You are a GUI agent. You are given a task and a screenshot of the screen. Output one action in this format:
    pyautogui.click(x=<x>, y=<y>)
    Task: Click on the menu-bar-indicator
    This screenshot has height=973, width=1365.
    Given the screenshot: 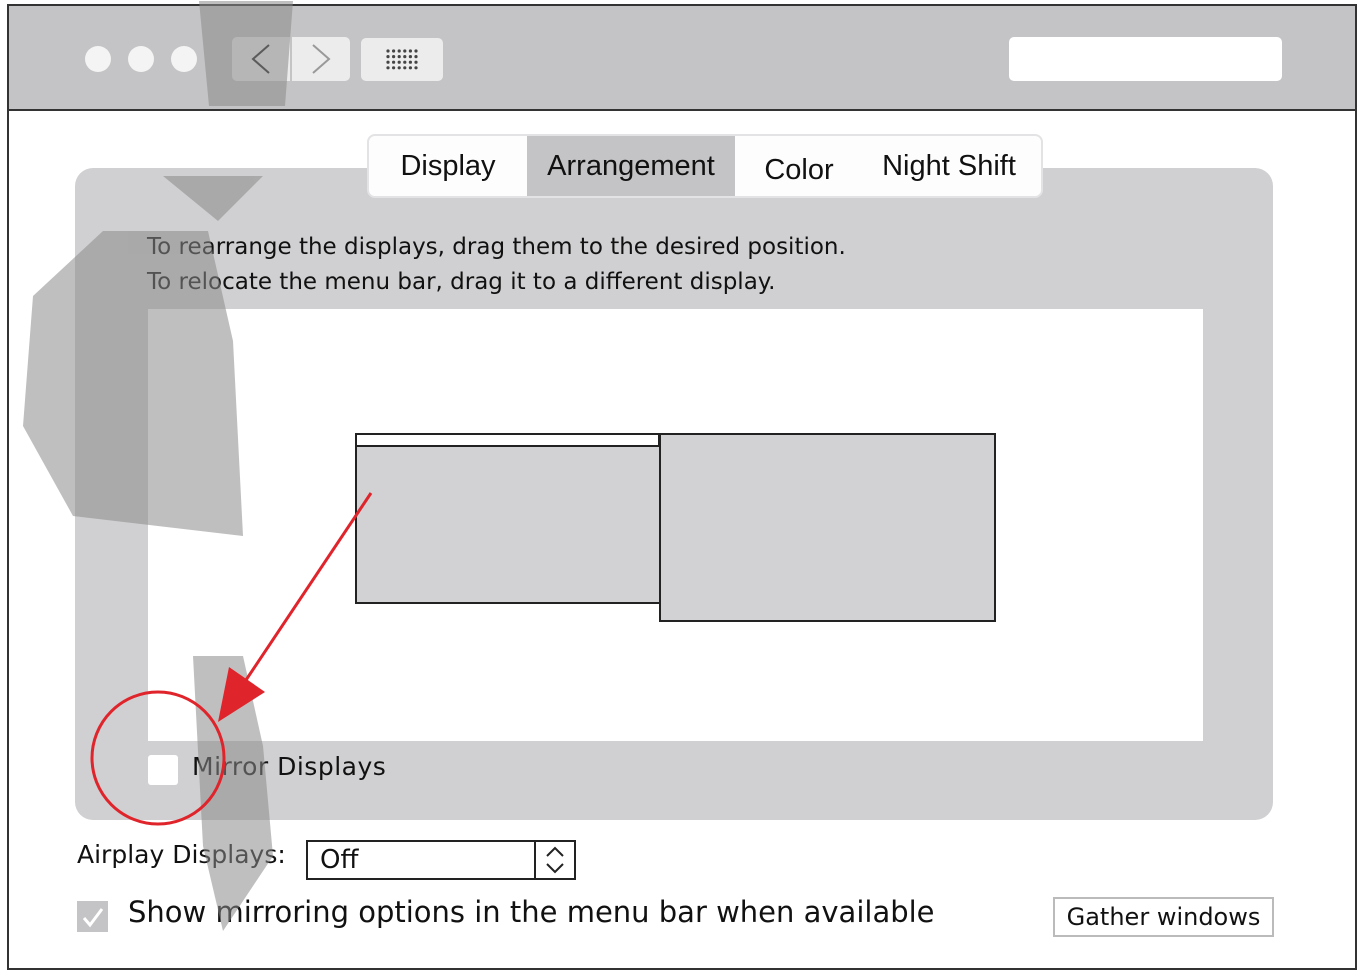 What is the action you would take?
    pyautogui.click(x=507, y=440)
    